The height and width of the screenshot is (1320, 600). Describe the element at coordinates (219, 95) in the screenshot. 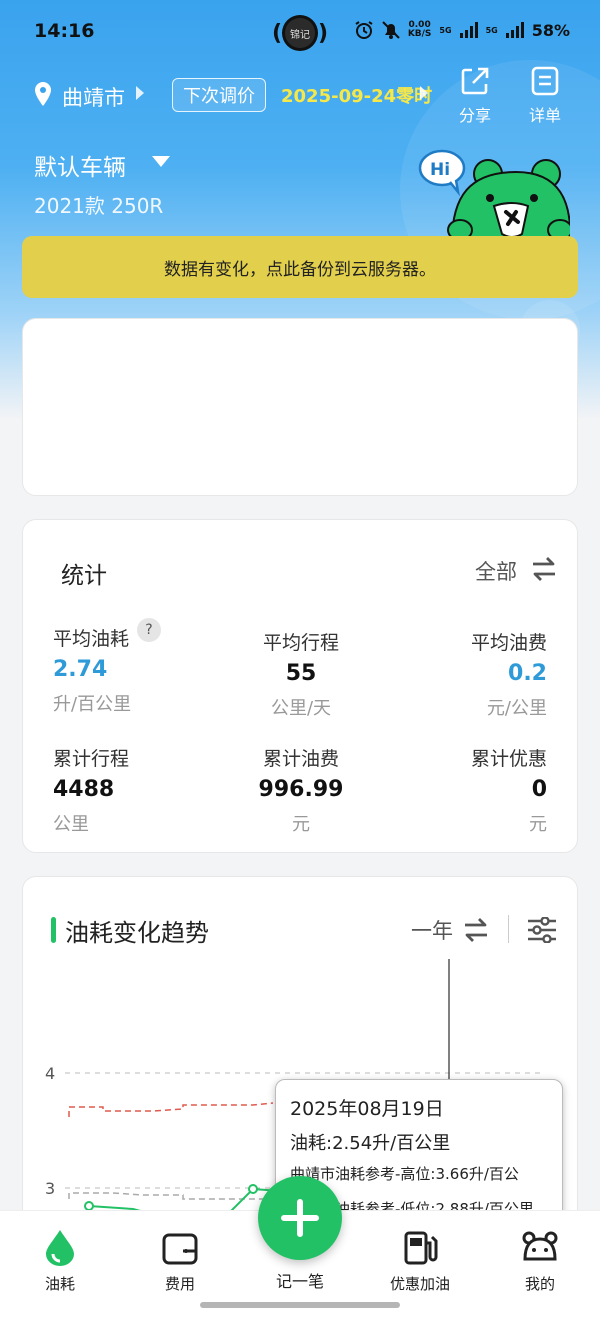

I see `next-price-change-label: 下次调价` at that location.